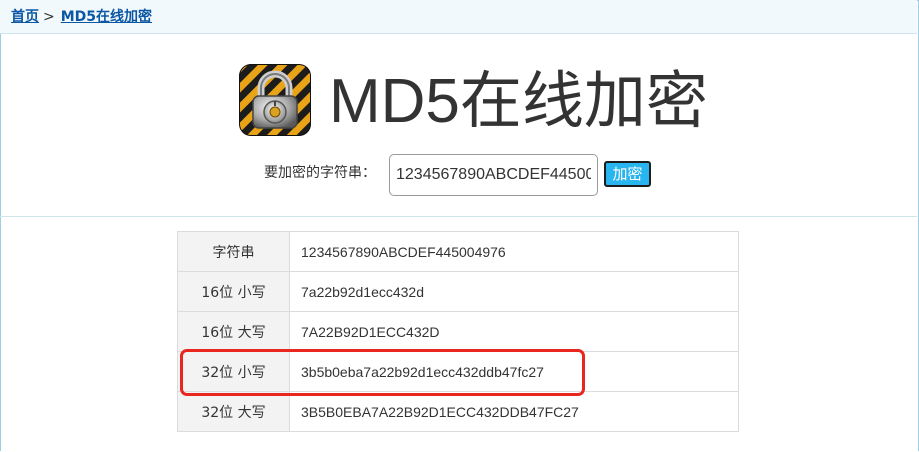  What do you see at coordinates (458, 17) in the screenshot?
I see `breadcrumb: 首页 > MD5在线加密` at bounding box center [458, 17].